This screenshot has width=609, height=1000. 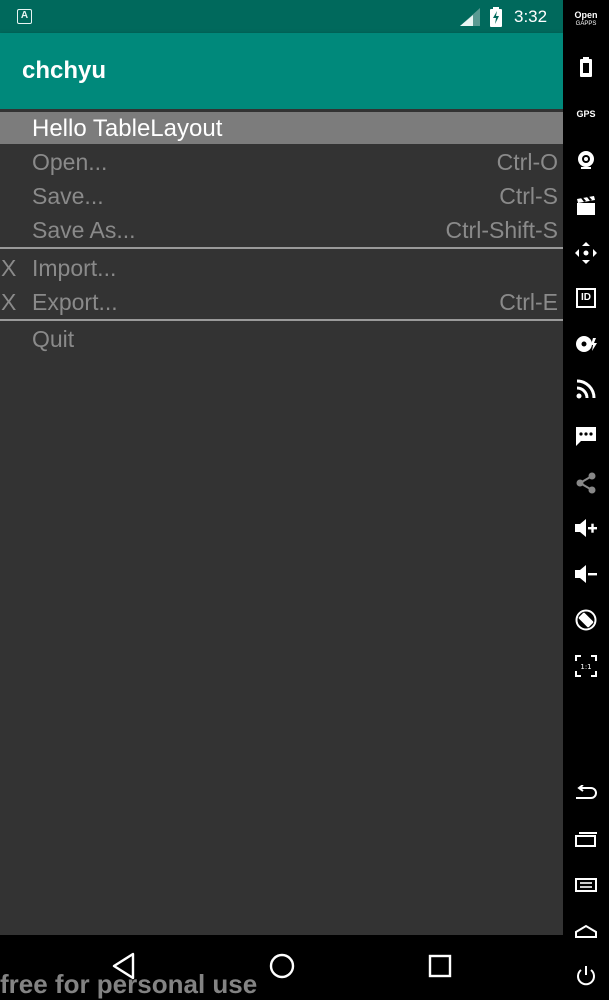 I want to click on opengapps-logo-line1: Open, so click(x=586, y=15).